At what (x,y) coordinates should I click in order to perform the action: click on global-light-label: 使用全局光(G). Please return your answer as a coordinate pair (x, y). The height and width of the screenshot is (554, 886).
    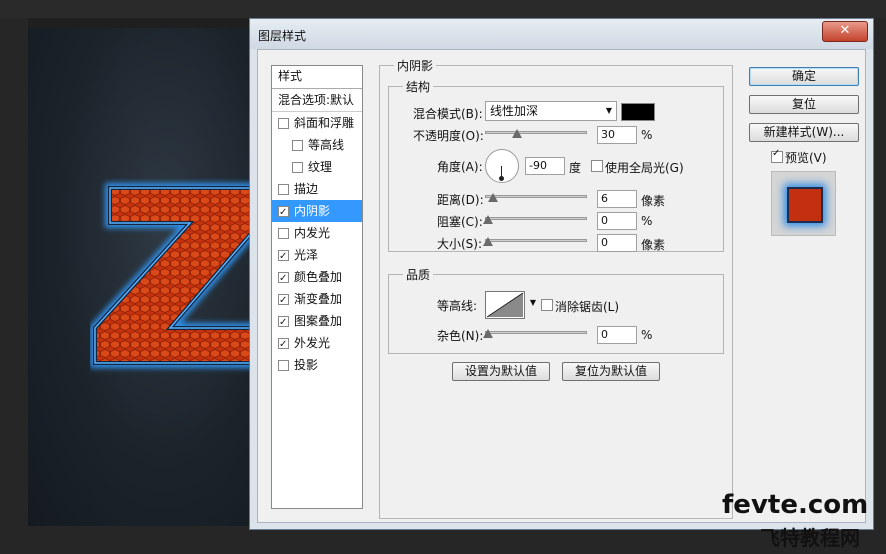
    Looking at the image, I should click on (644, 167).